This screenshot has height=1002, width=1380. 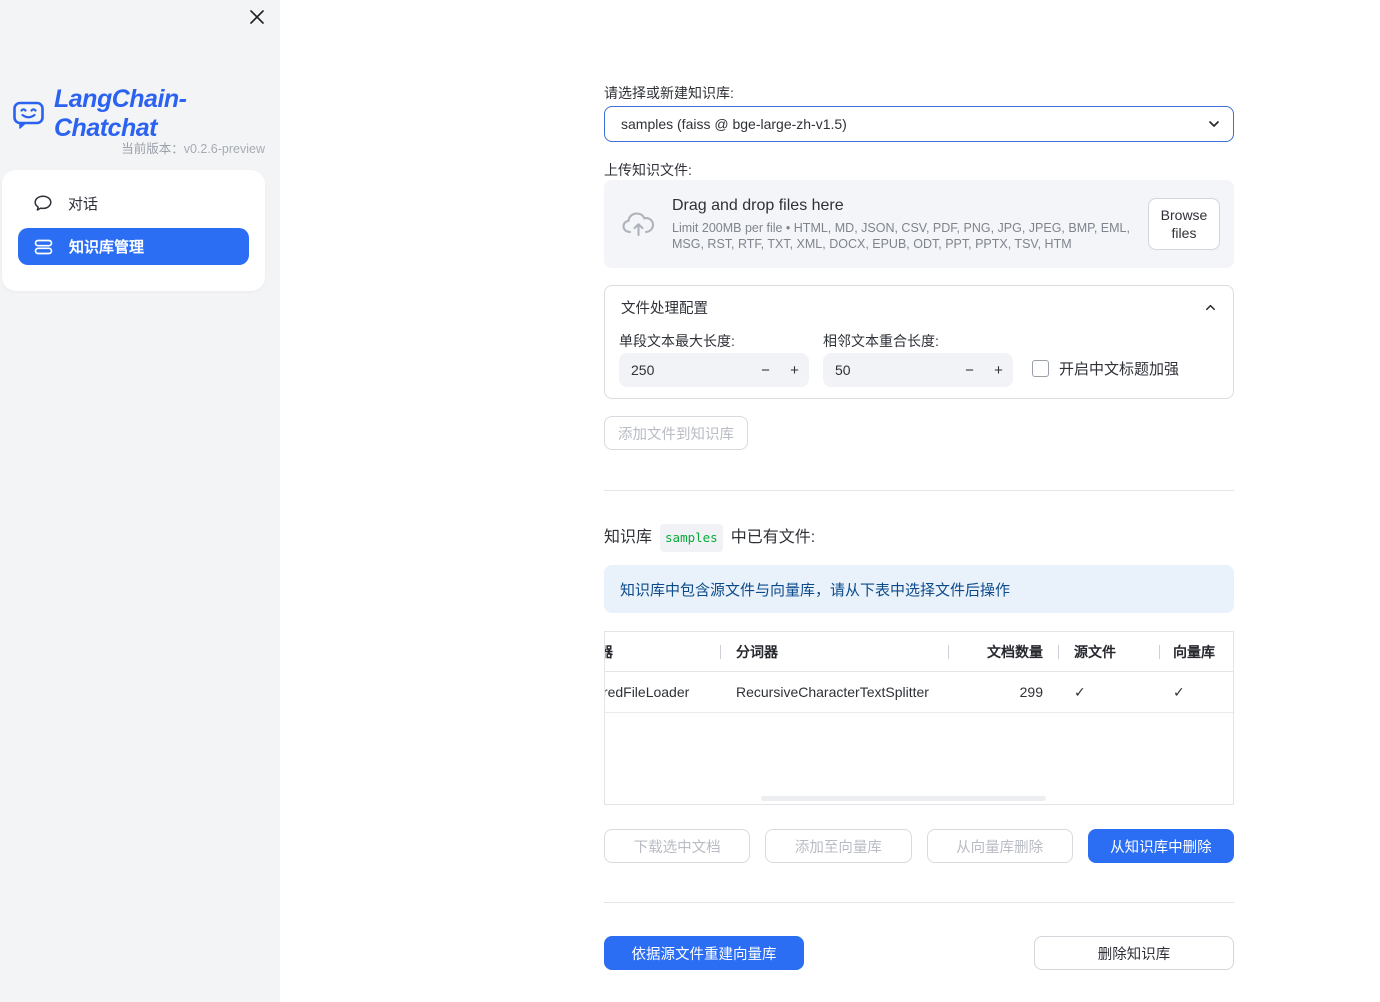 What do you see at coordinates (999, 846) in the screenshot?
I see `delete-from-vector-store-button: 从向量库删除` at bounding box center [999, 846].